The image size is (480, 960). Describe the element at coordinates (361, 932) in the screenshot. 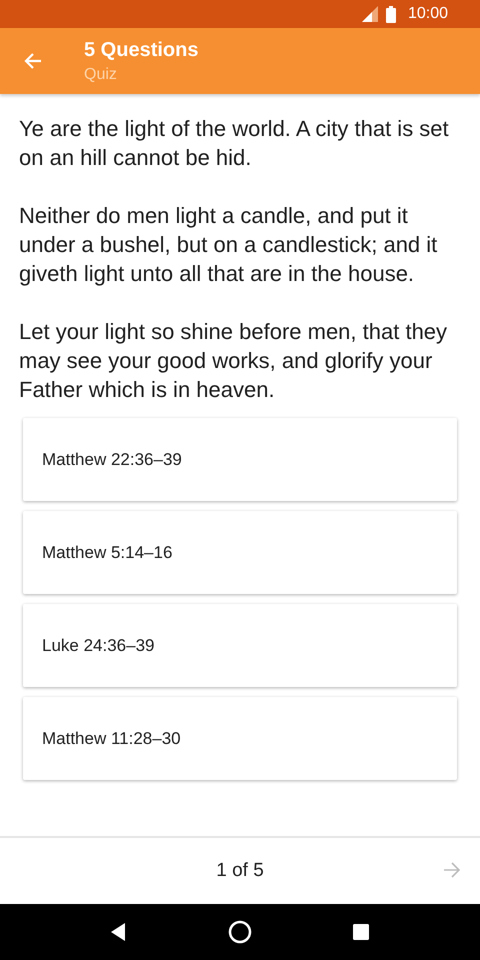

I see `recents-nav-icon` at that location.